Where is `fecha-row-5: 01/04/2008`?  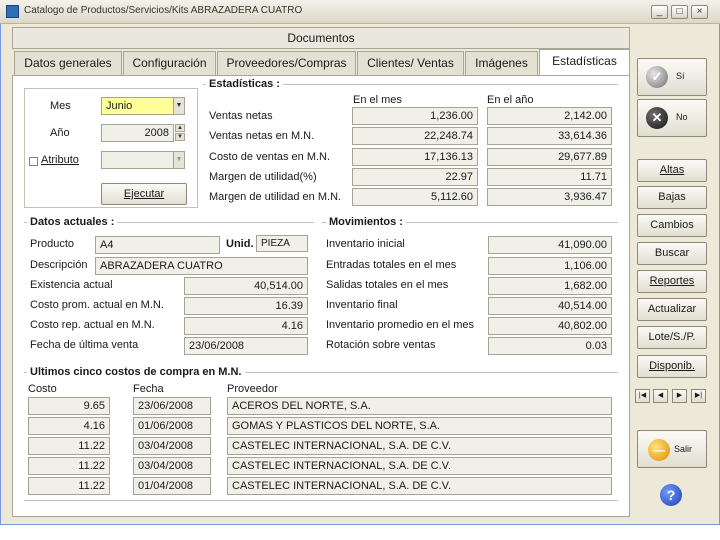 fecha-row-5: 01/04/2008 is located at coordinates (172, 486).